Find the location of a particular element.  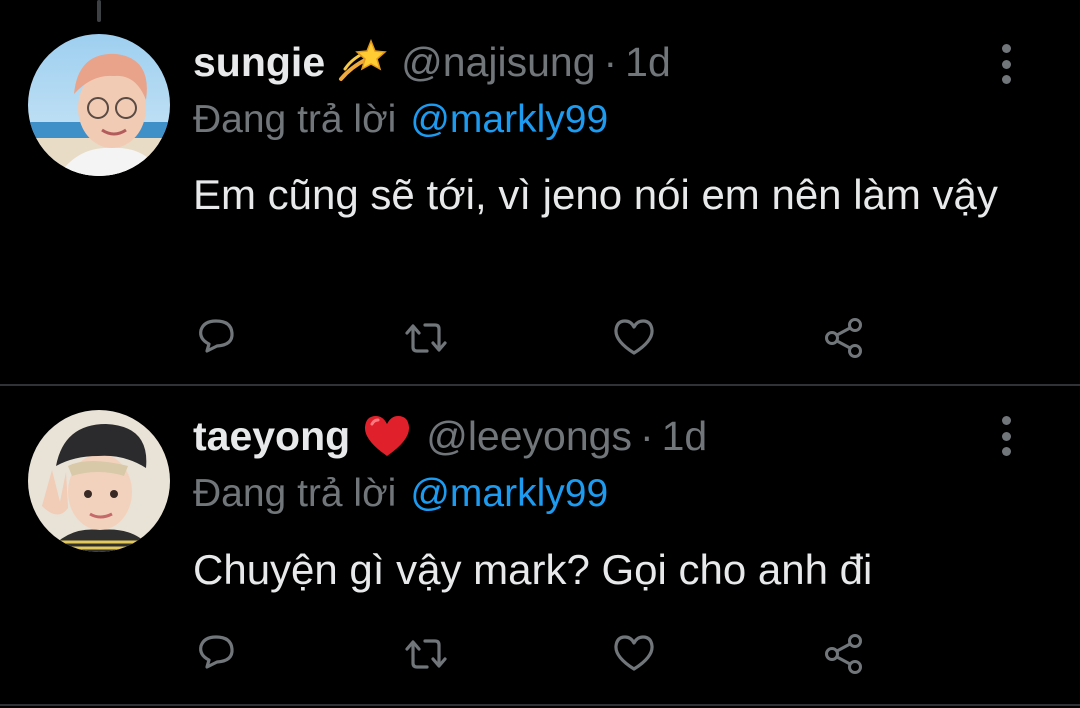

red-heart-emoji-icon is located at coordinates (387, 436).